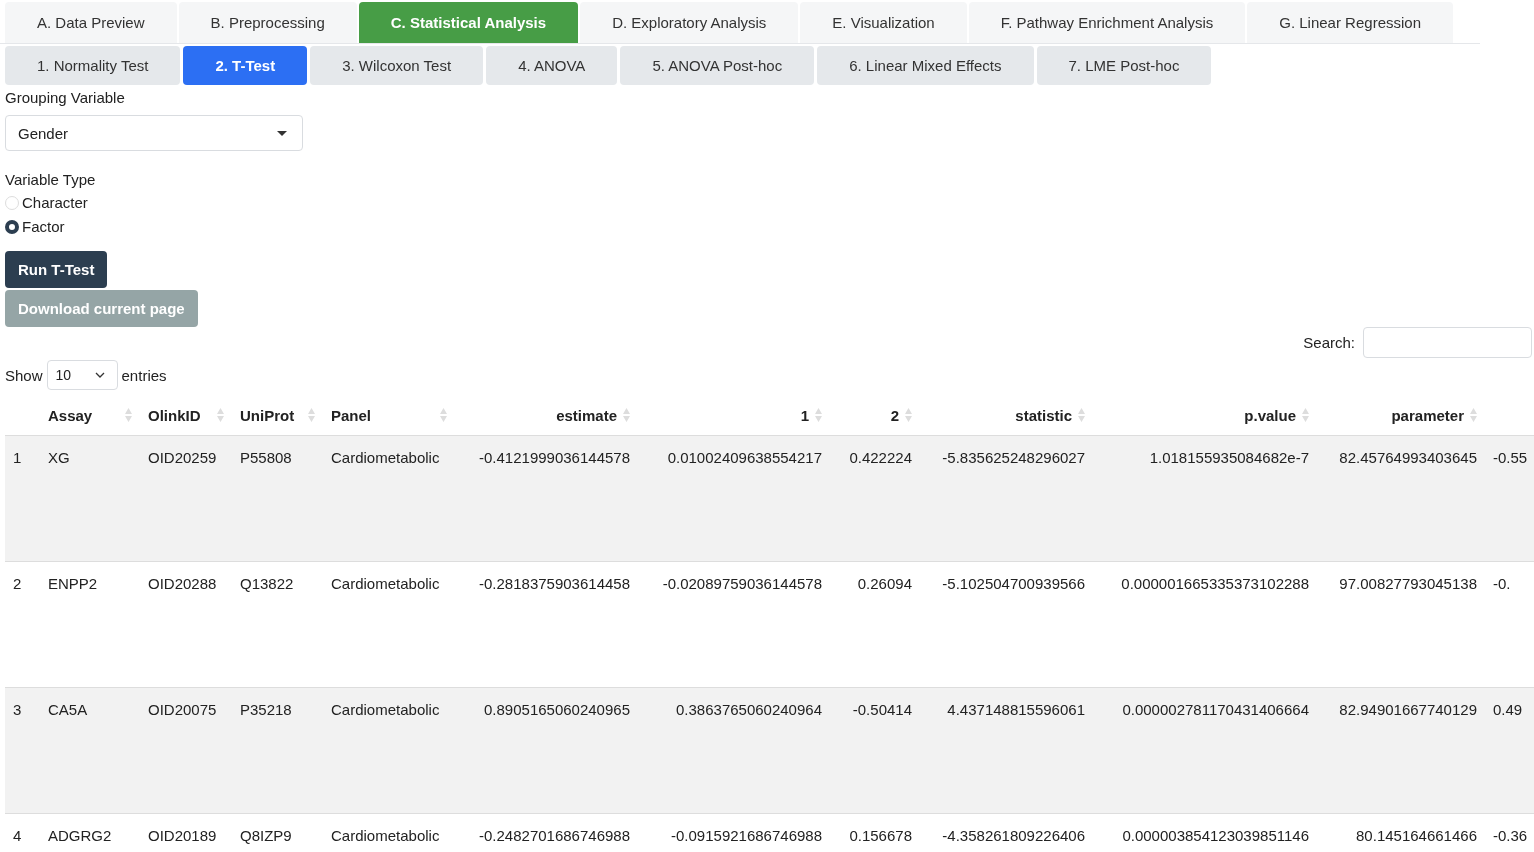 This screenshot has width=1534, height=852. Describe the element at coordinates (91, 22) in the screenshot. I see `tab: A. Data Preview` at that location.